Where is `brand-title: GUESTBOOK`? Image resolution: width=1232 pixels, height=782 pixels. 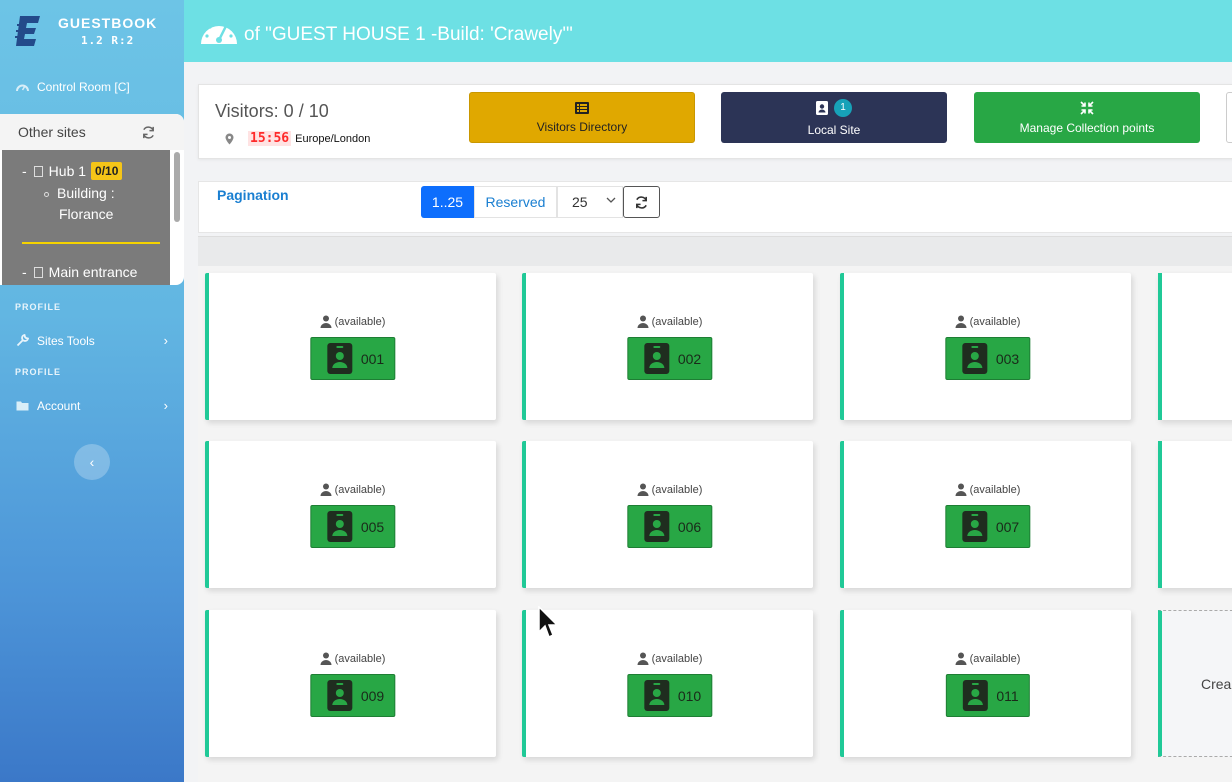
brand-title: GUESTBOOK is located at coordinates (108, 23).